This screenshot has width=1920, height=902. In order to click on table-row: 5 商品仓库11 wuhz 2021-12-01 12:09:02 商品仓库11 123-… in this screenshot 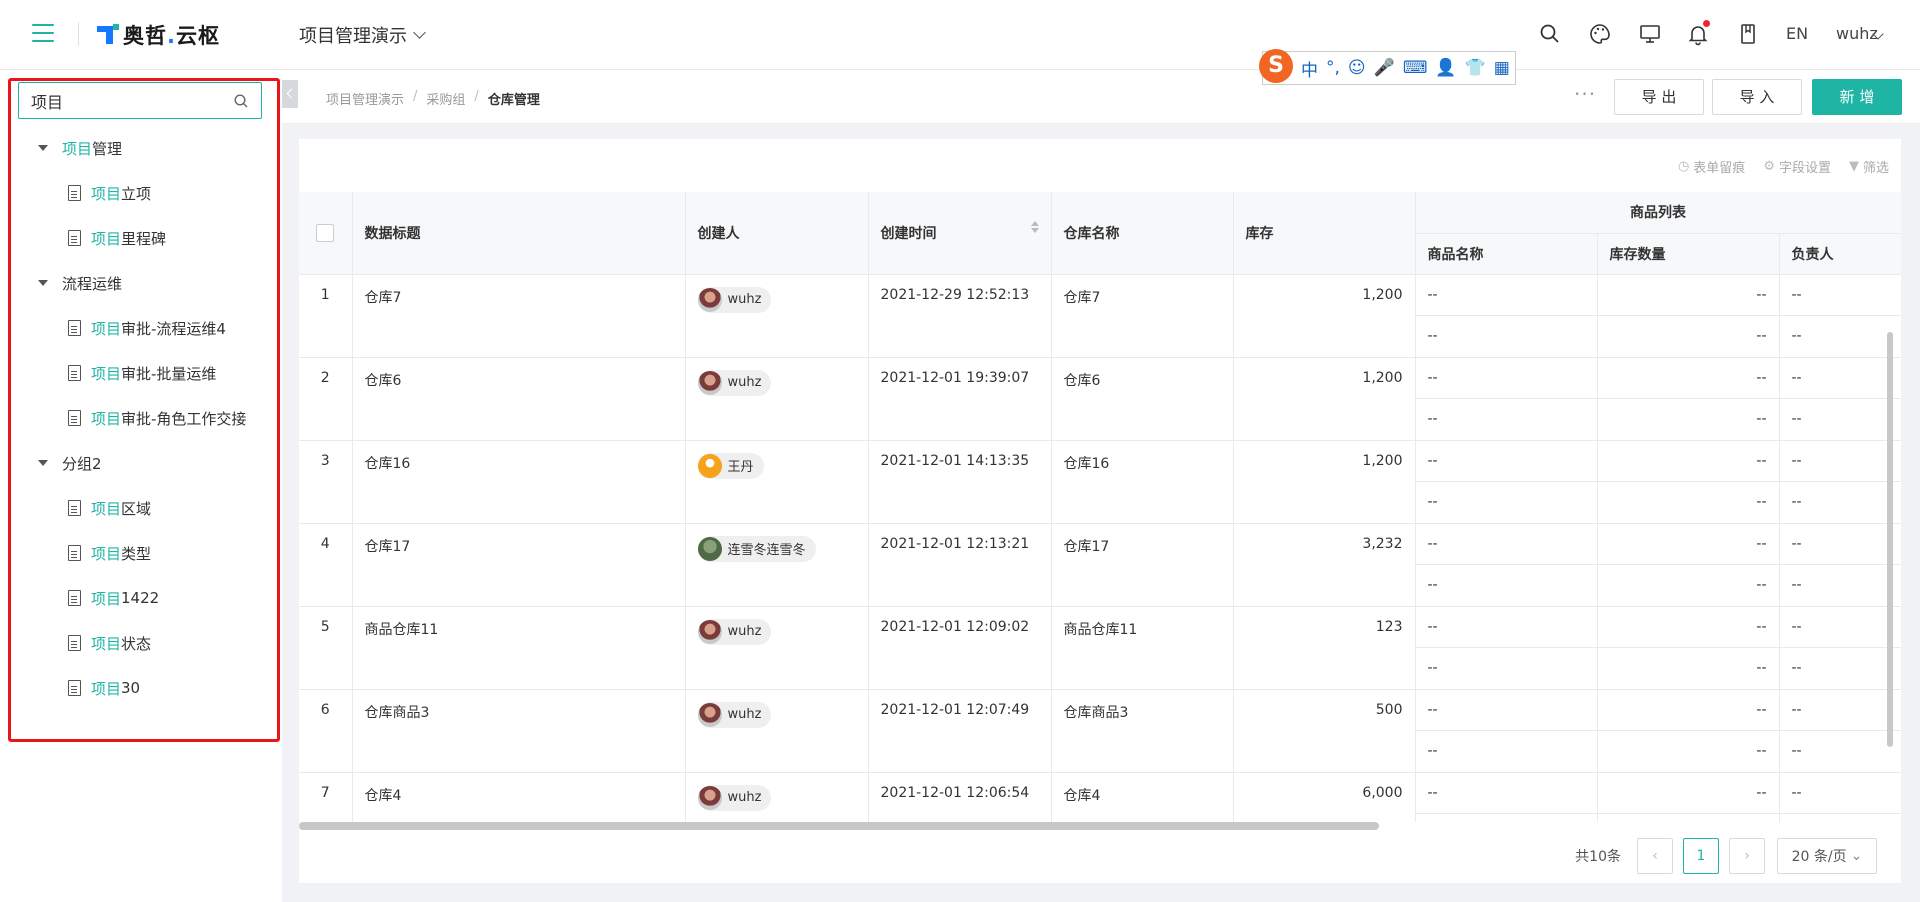, I will do `click(1100, 648)`.